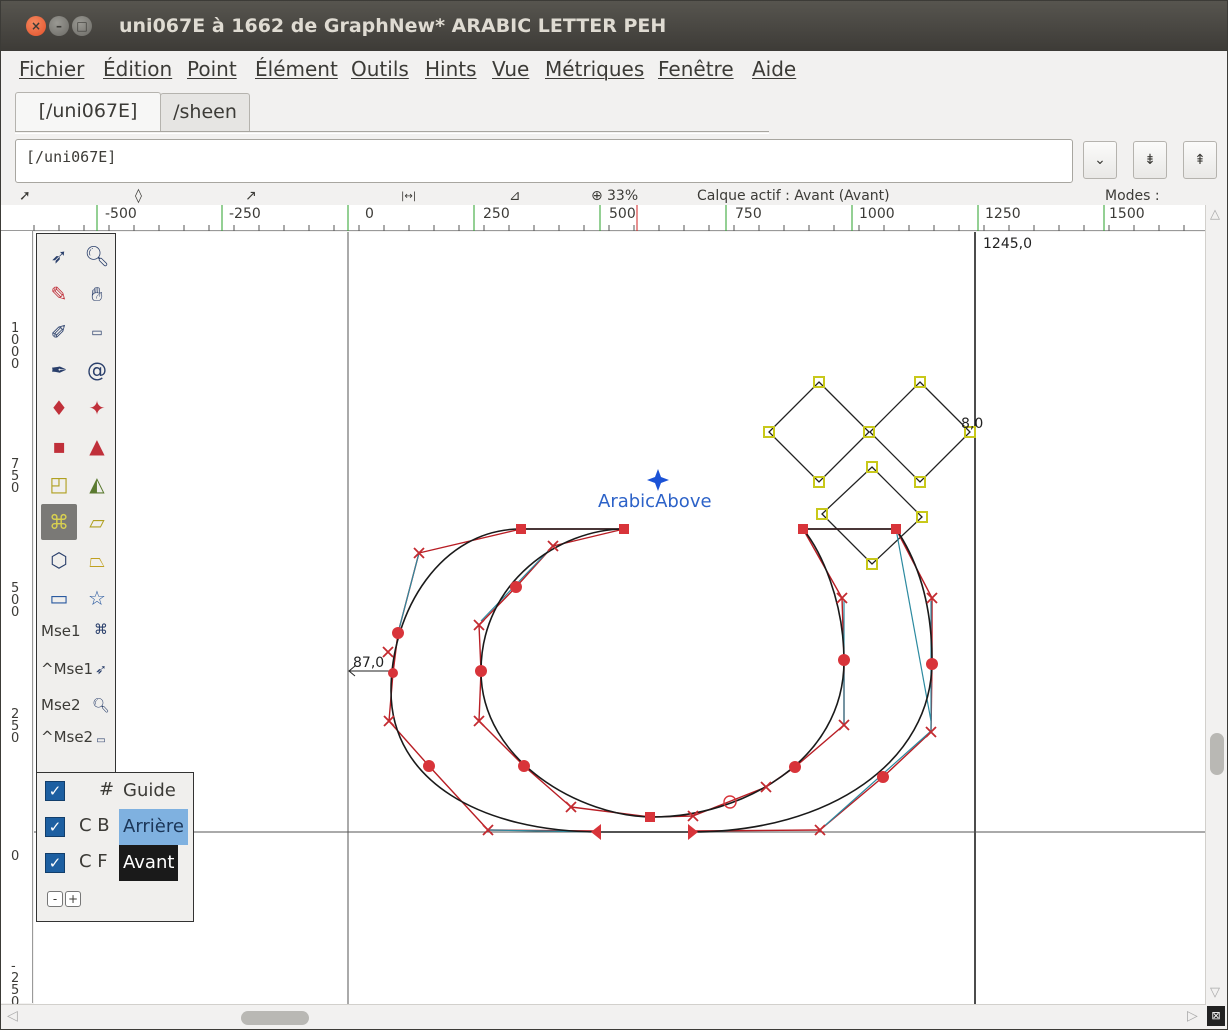 The width and height of the screenshot is (1228, 1030). What do you see at coordinates (510, 69) in the screenshot?
I see `menu-vue: Vue` at bounding box center [510, 69].